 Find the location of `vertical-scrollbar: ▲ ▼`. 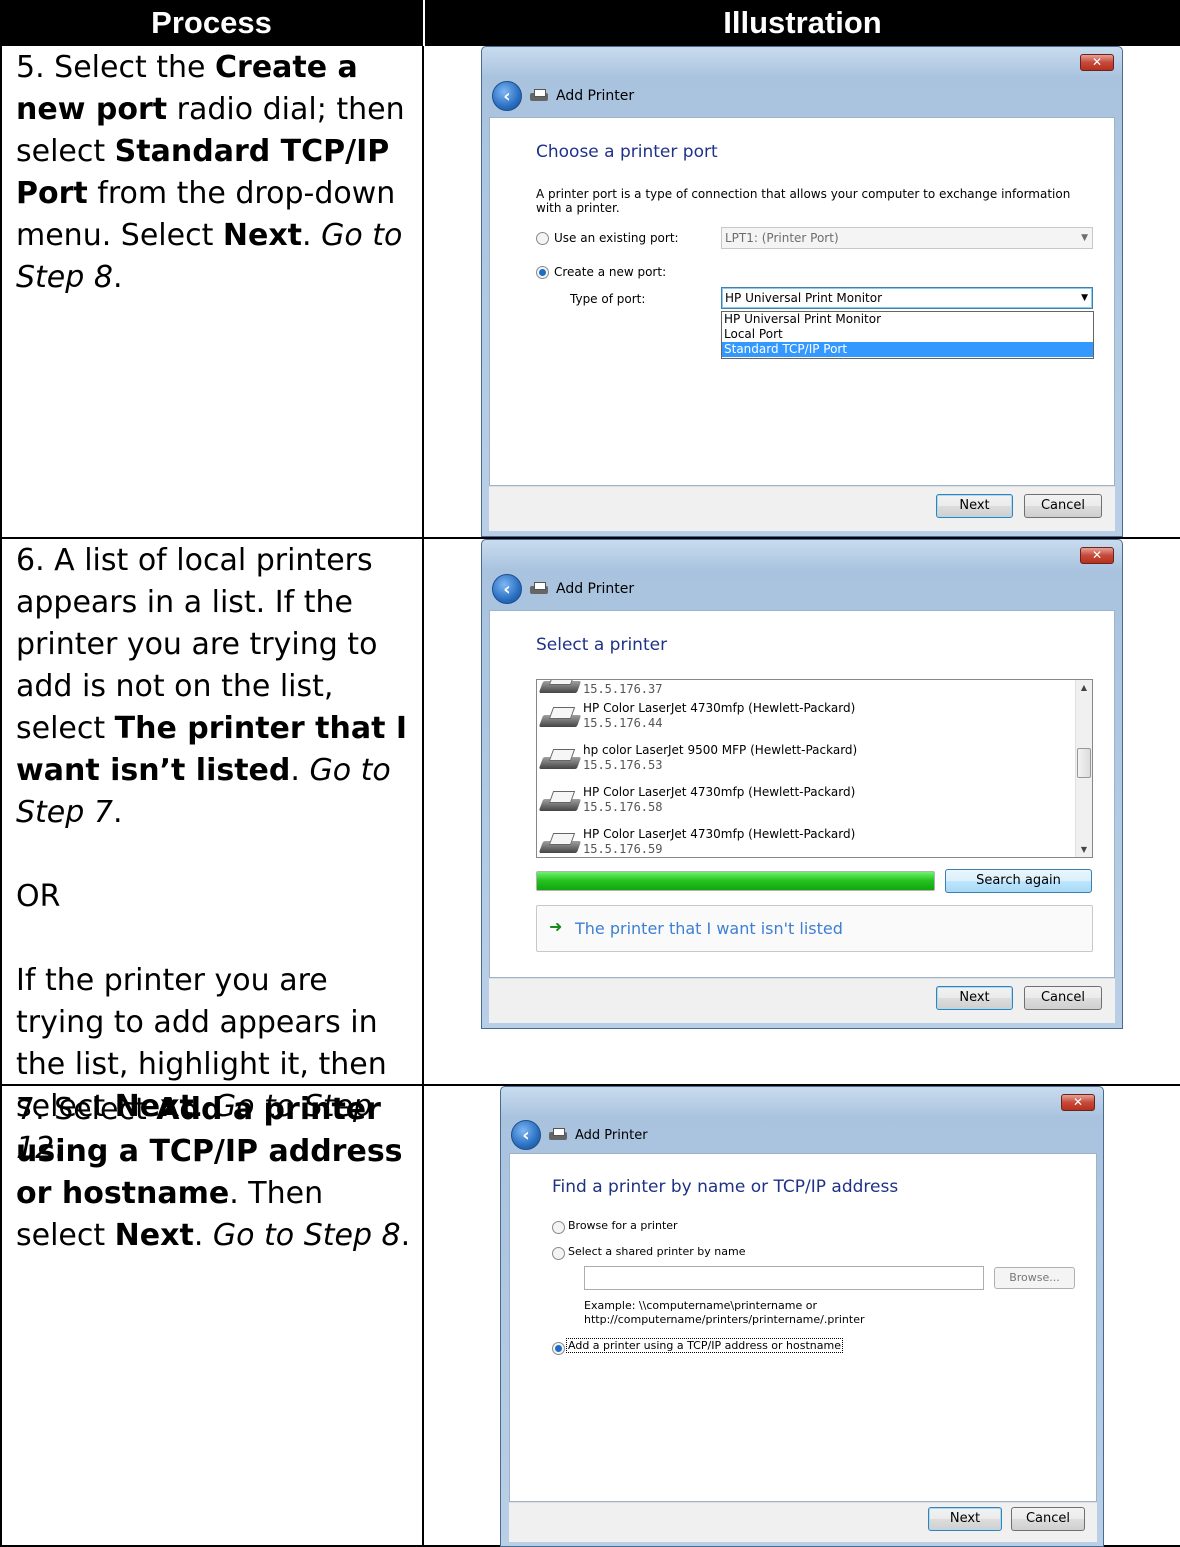

vertical-scrollbar: ▲ ▼ is located at coordinates (1083, 768).